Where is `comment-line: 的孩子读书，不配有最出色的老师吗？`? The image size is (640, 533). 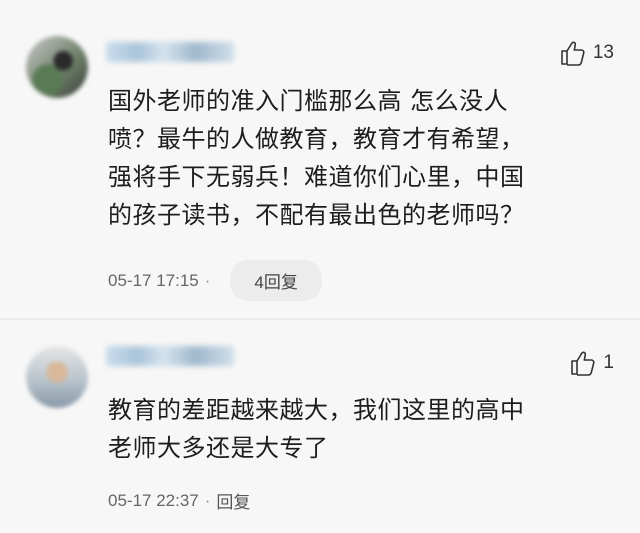 comment-line: 的孩子读书，不配有最出色的老师吗？ is located at coordinates (316, 215).